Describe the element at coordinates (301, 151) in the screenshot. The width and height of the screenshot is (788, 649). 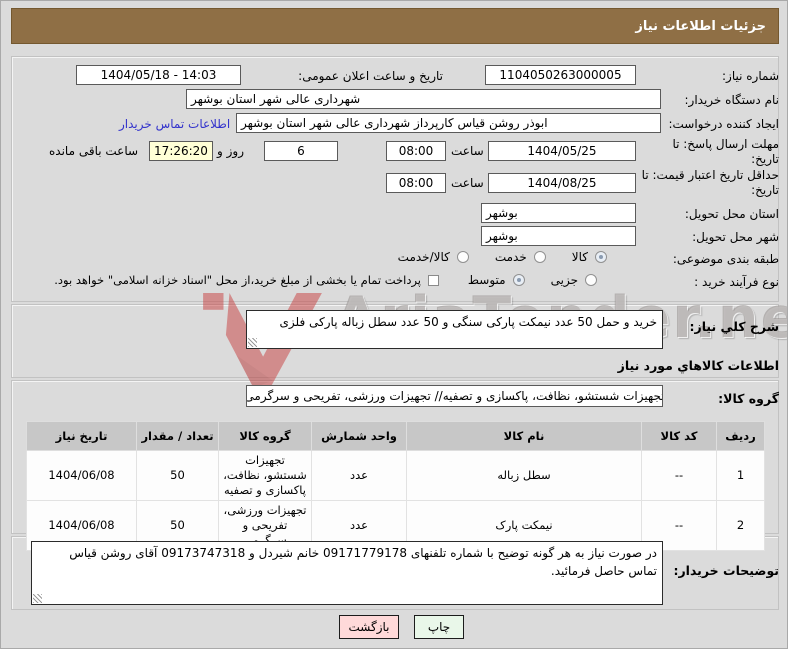
I see `days-remaining-field: 6` at that location.